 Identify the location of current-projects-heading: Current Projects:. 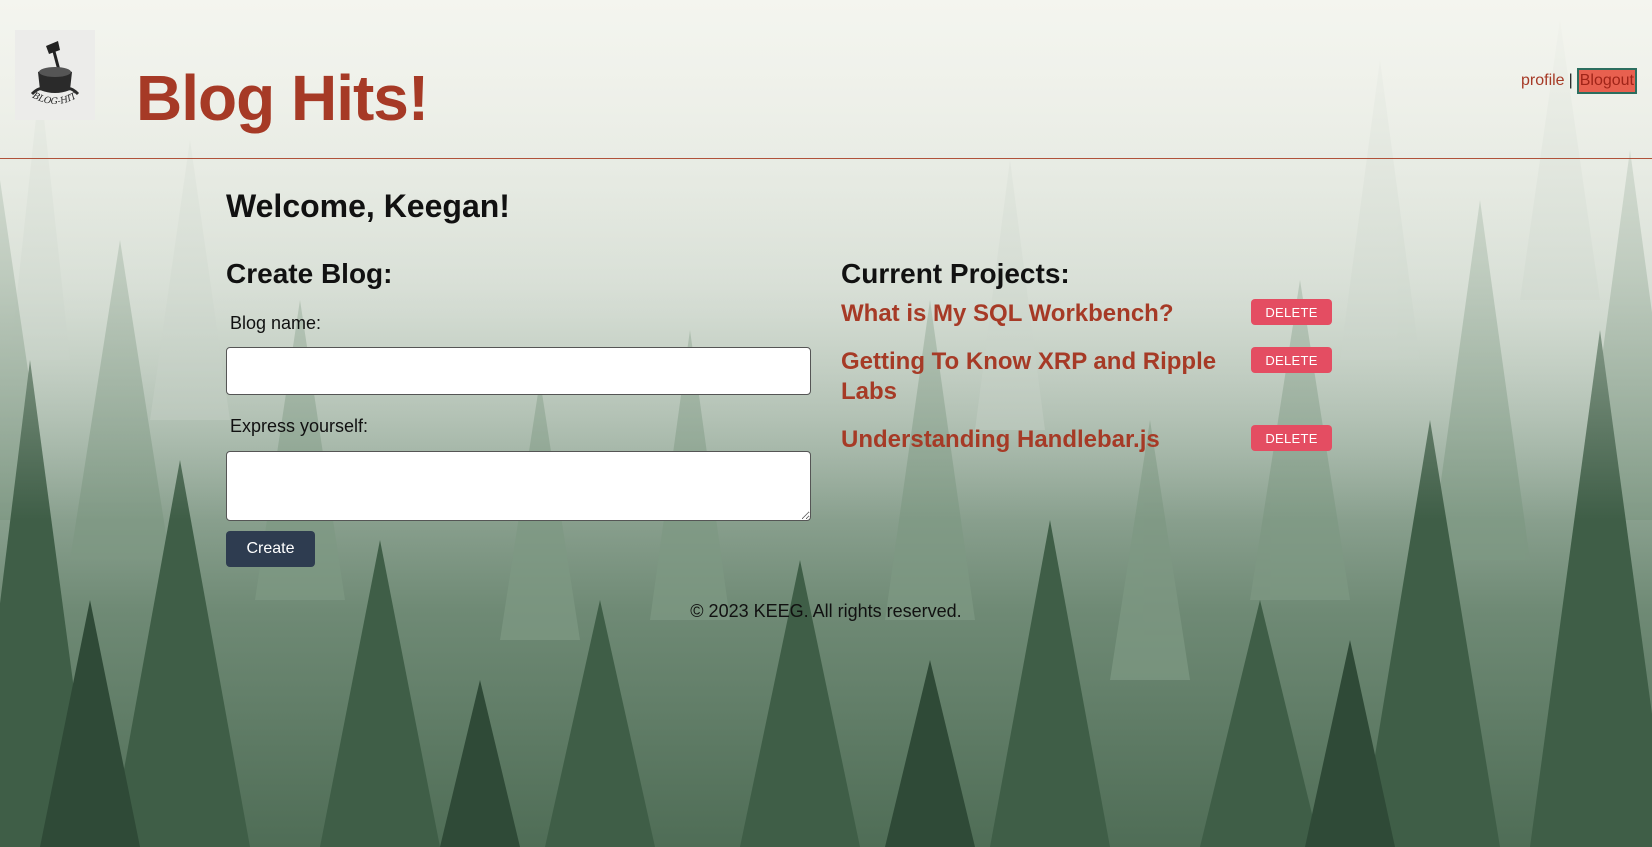
(955, 273).